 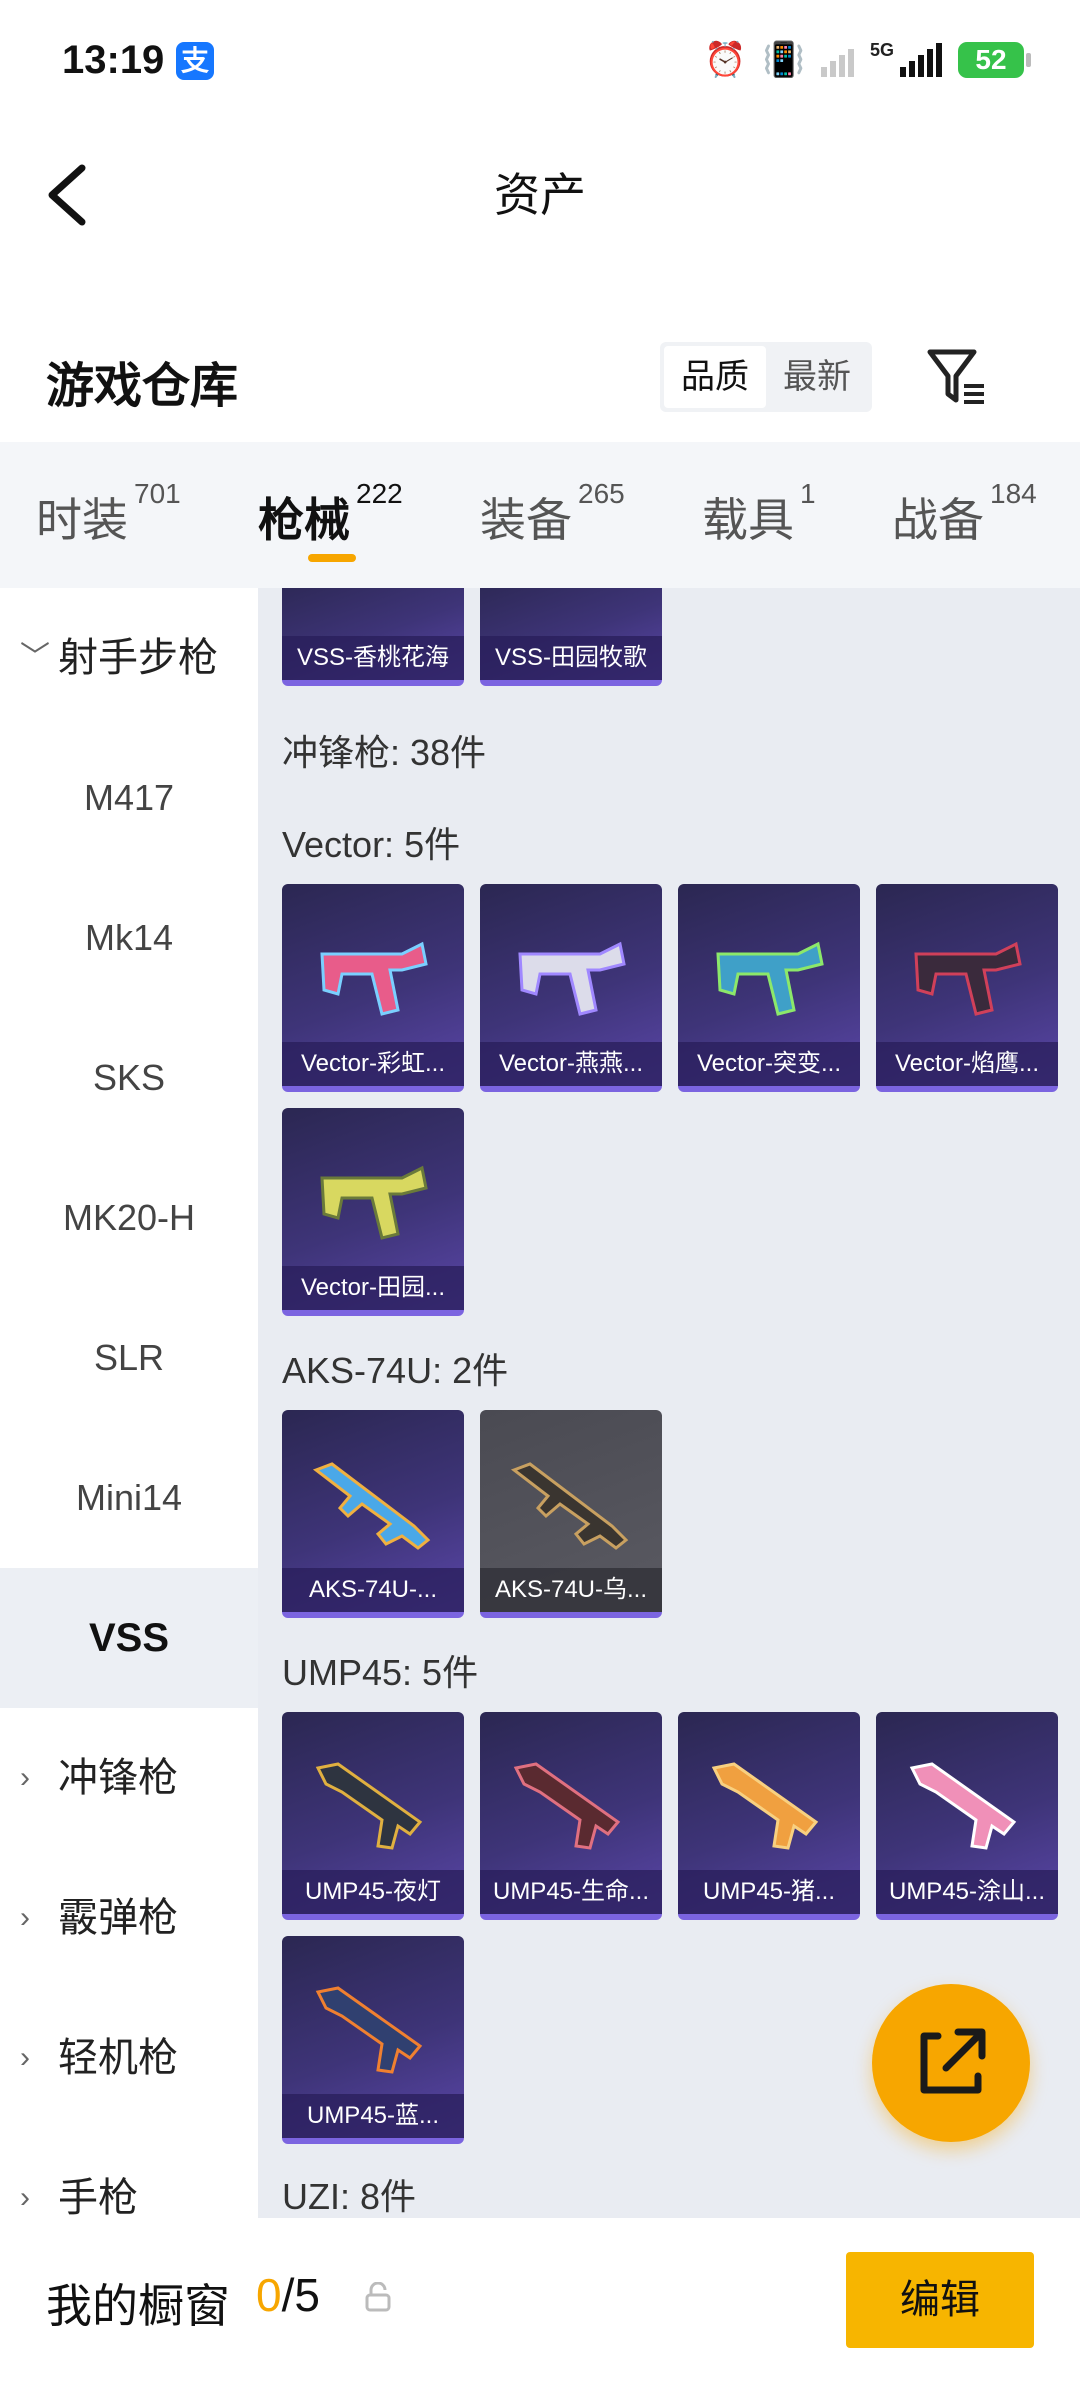 What do you see at coordinates (940, 2300) in the screenshot?
I see `edit-button: 编辑` at bounding box center [940, 2300].